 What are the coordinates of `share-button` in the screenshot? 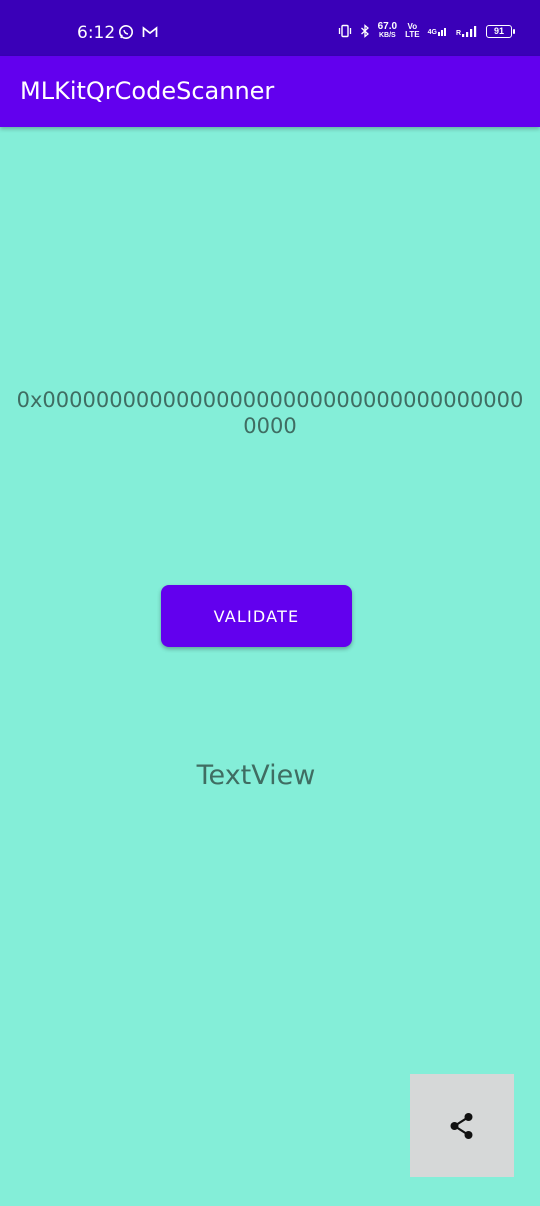 It's located at (462, 1125).